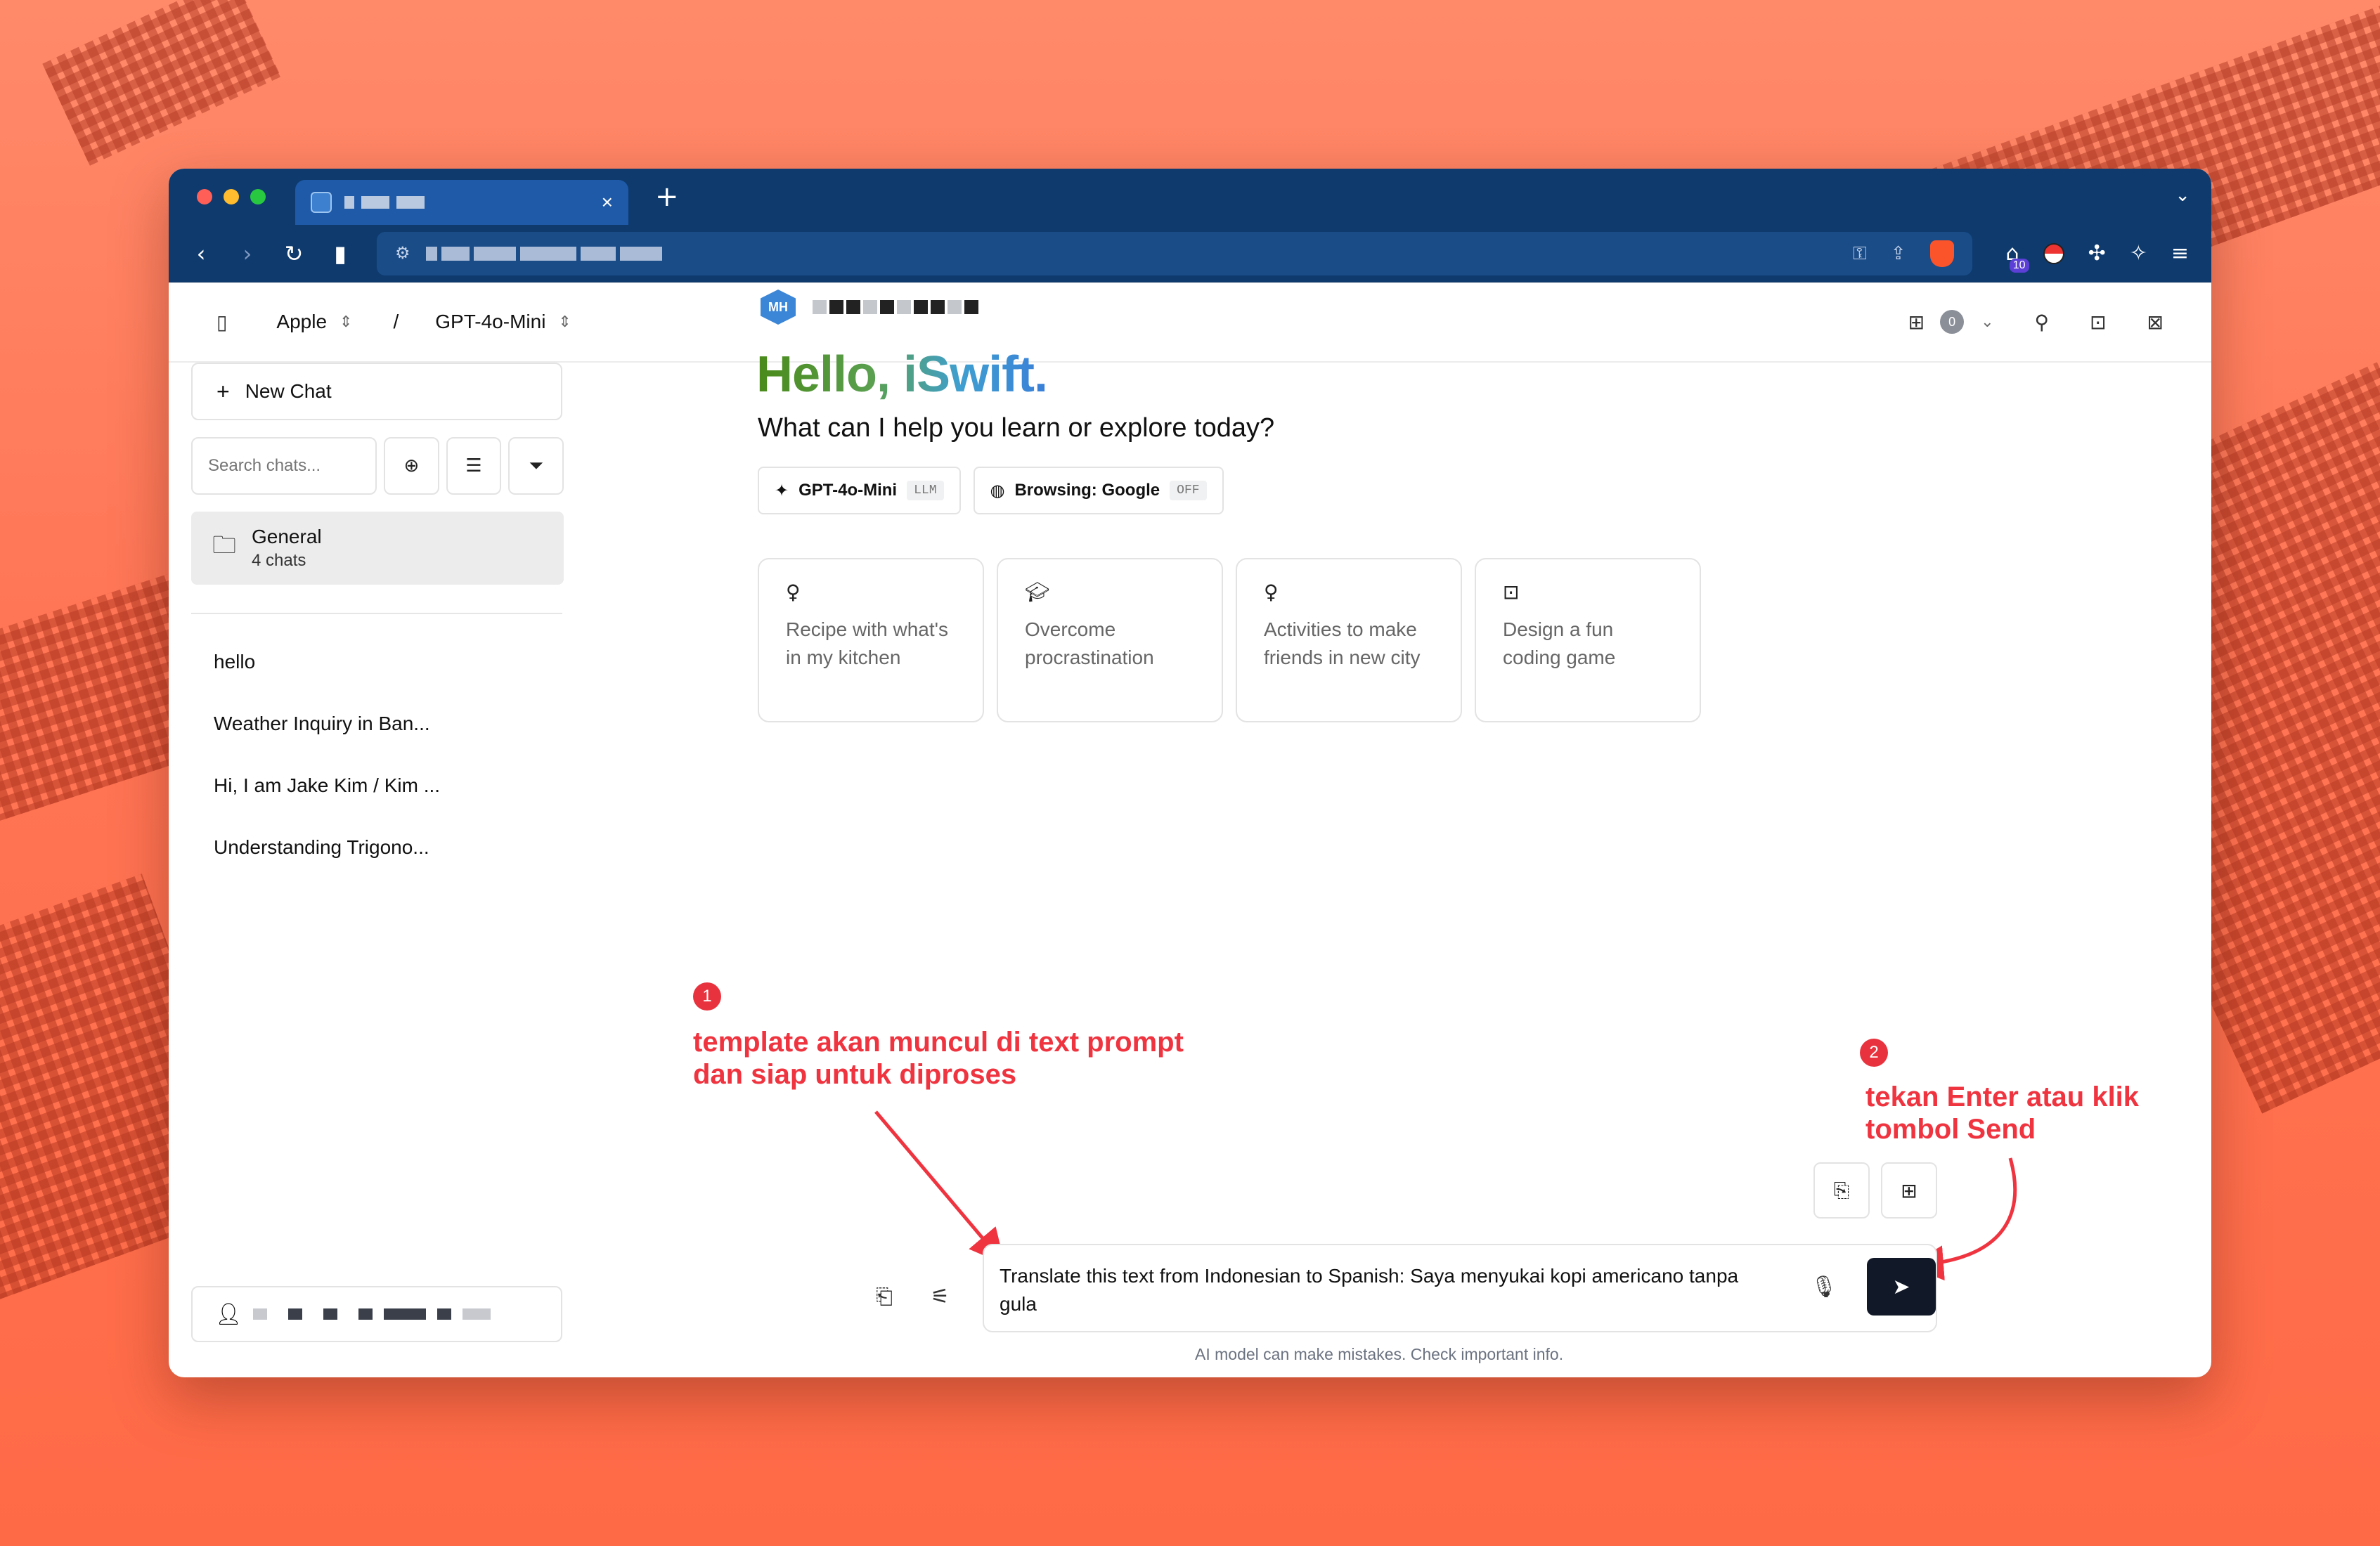 The image size is (2380, 1546). I want to click on maximize-window-button, so click(258, 197).